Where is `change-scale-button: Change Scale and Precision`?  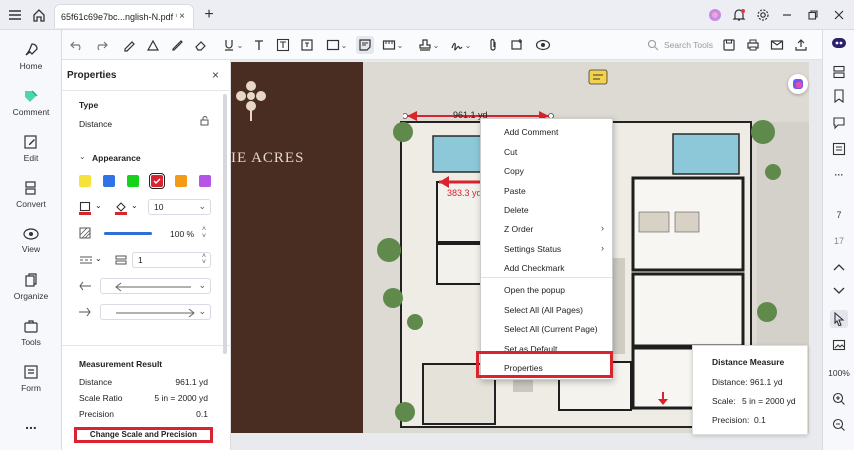
change-scale-button: Change Scale and Precision is located at coordinates (143, 435).